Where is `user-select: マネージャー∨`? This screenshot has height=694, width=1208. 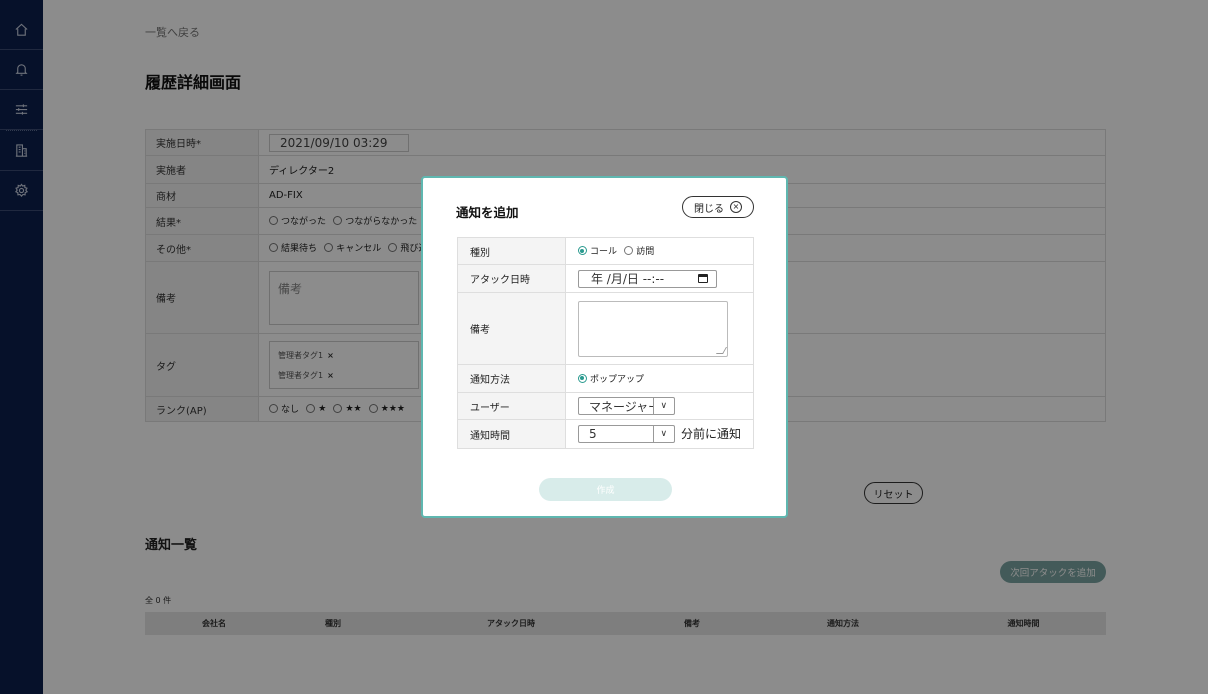 user-select: マネージャー∨ is located at coordinates (626, 406).